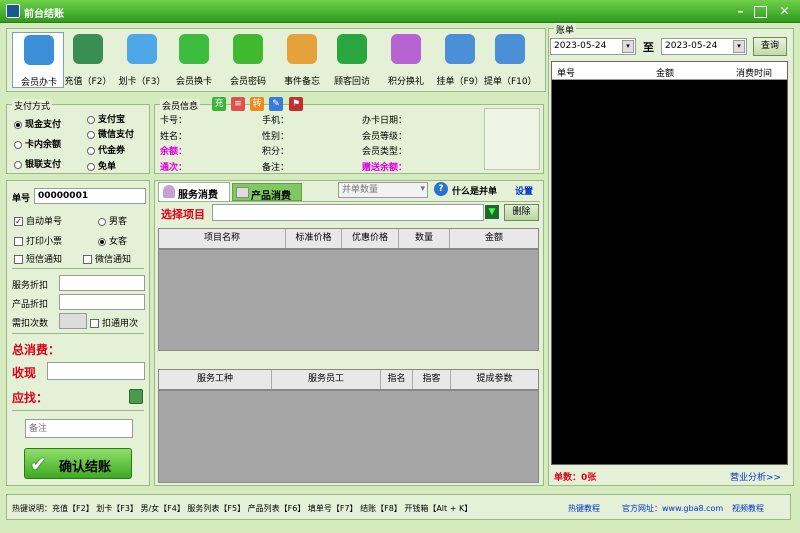  I want to click on radio-free, so click(91, 166).